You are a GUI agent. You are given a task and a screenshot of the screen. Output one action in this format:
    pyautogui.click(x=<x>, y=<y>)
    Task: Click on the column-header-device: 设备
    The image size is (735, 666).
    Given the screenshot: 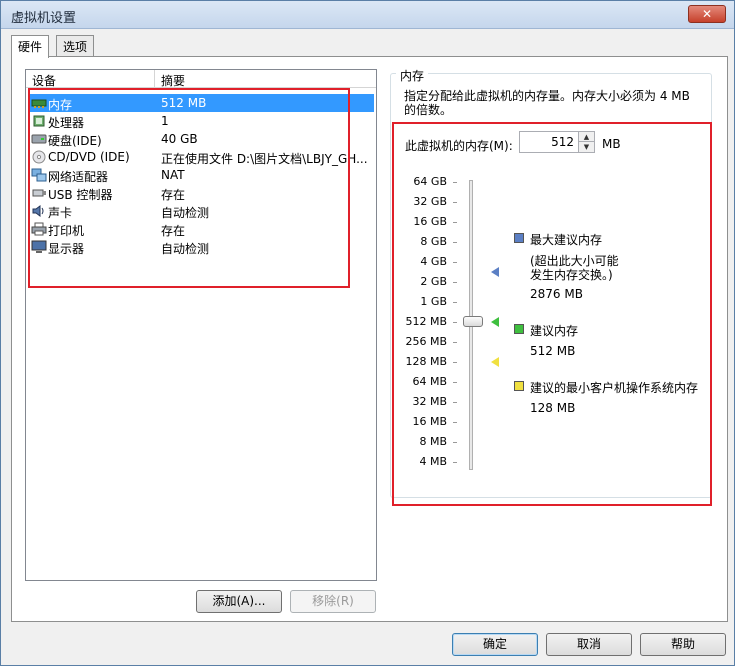 What is the action you would take?
    pyautogui.click(x=44, y=80)
    